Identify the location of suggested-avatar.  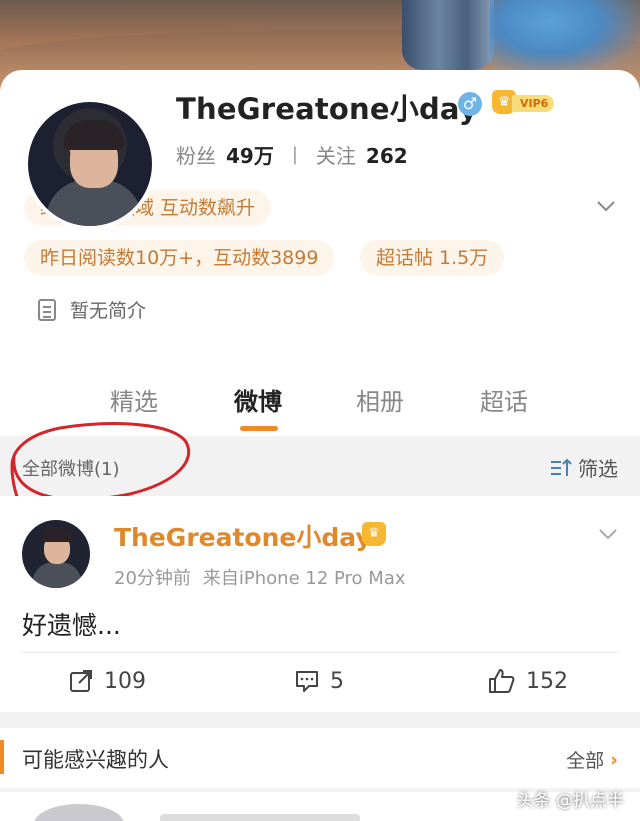
(79, 812).